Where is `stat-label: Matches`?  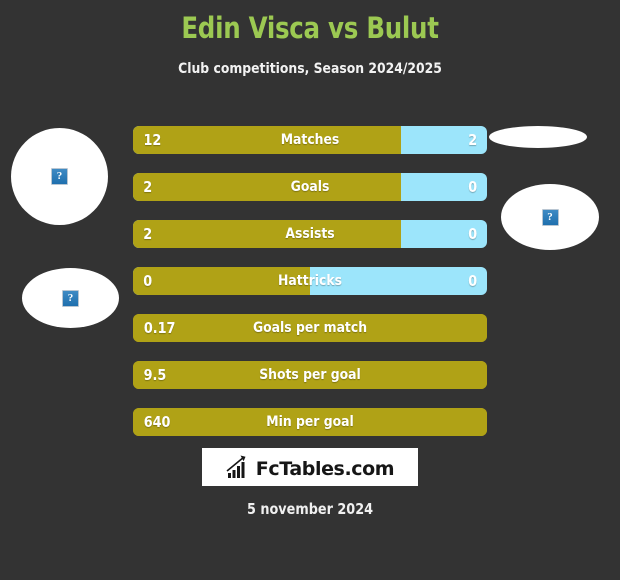 stat-label: Matches is located at coordinates (310, 140).